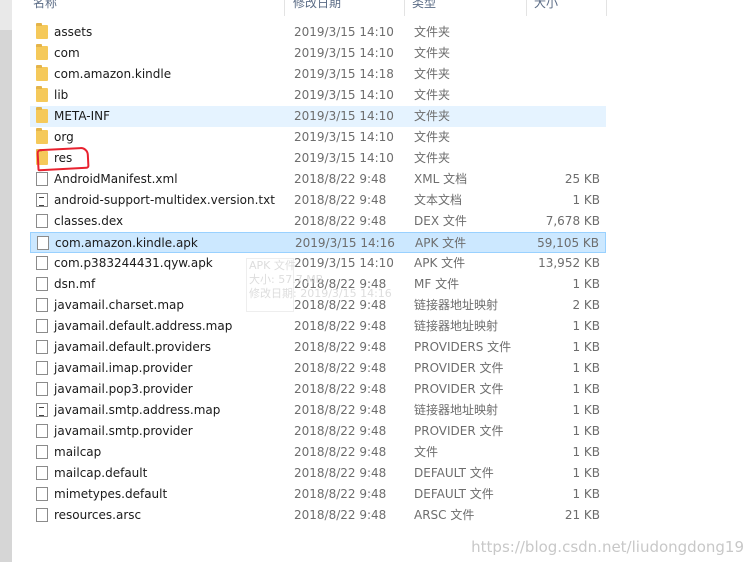 This screenshot has width=754, height=562. I want to click on table-row: assets 2019/3/15 14:10 文件夹, so click(318, 32).